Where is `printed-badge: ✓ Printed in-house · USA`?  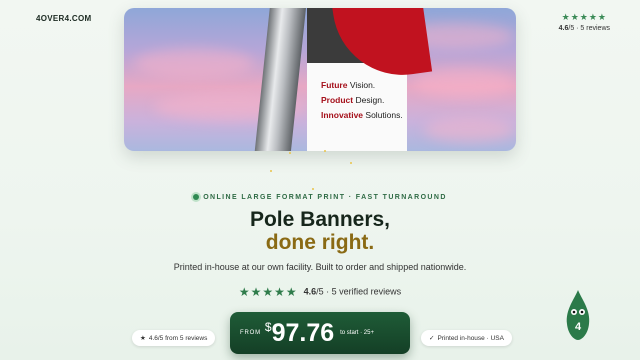 printed-badge: ✓ Printed in-house · USA is located at coordinates (466, 338).